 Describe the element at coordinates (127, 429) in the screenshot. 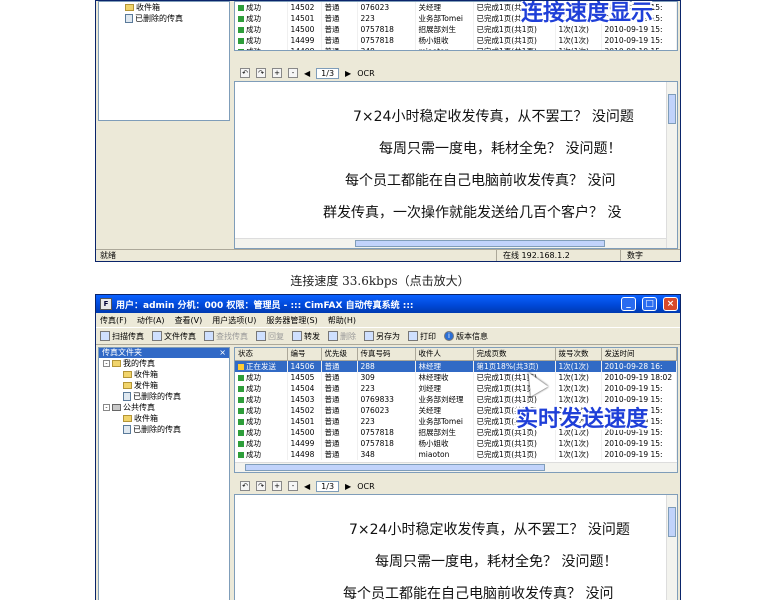

I see `trash-icon` at that location.